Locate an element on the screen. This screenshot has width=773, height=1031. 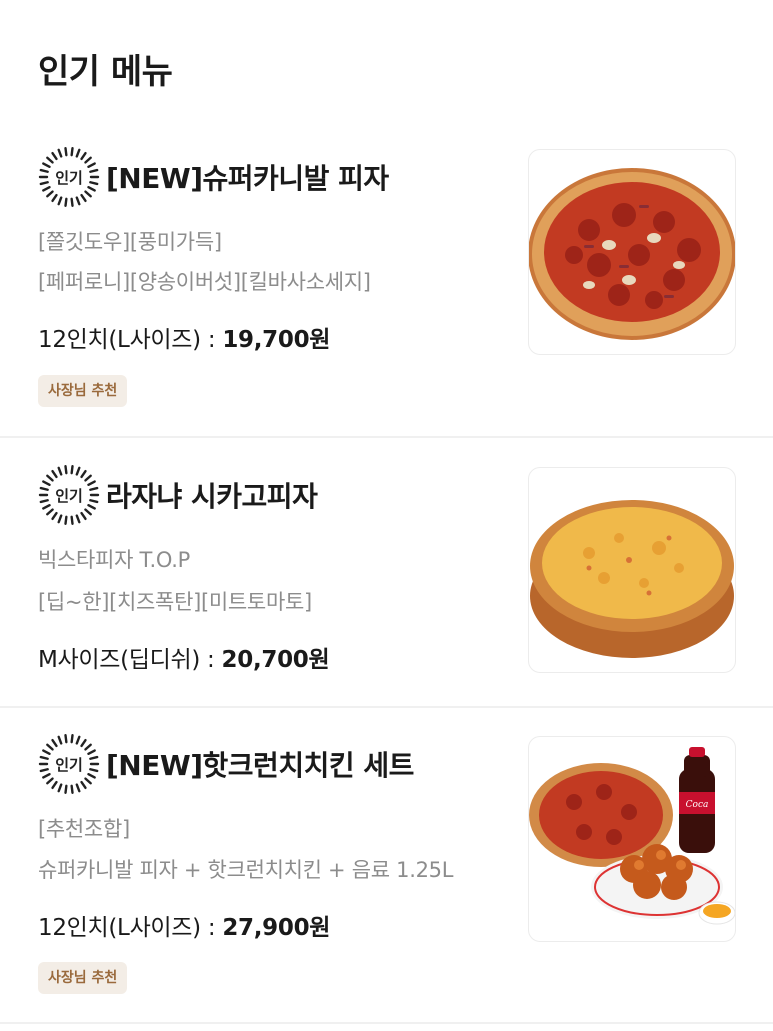
menu-item-description: [페퍼로니][양송이버섯][킬바사소세지] is located at coordinates (204, 282).